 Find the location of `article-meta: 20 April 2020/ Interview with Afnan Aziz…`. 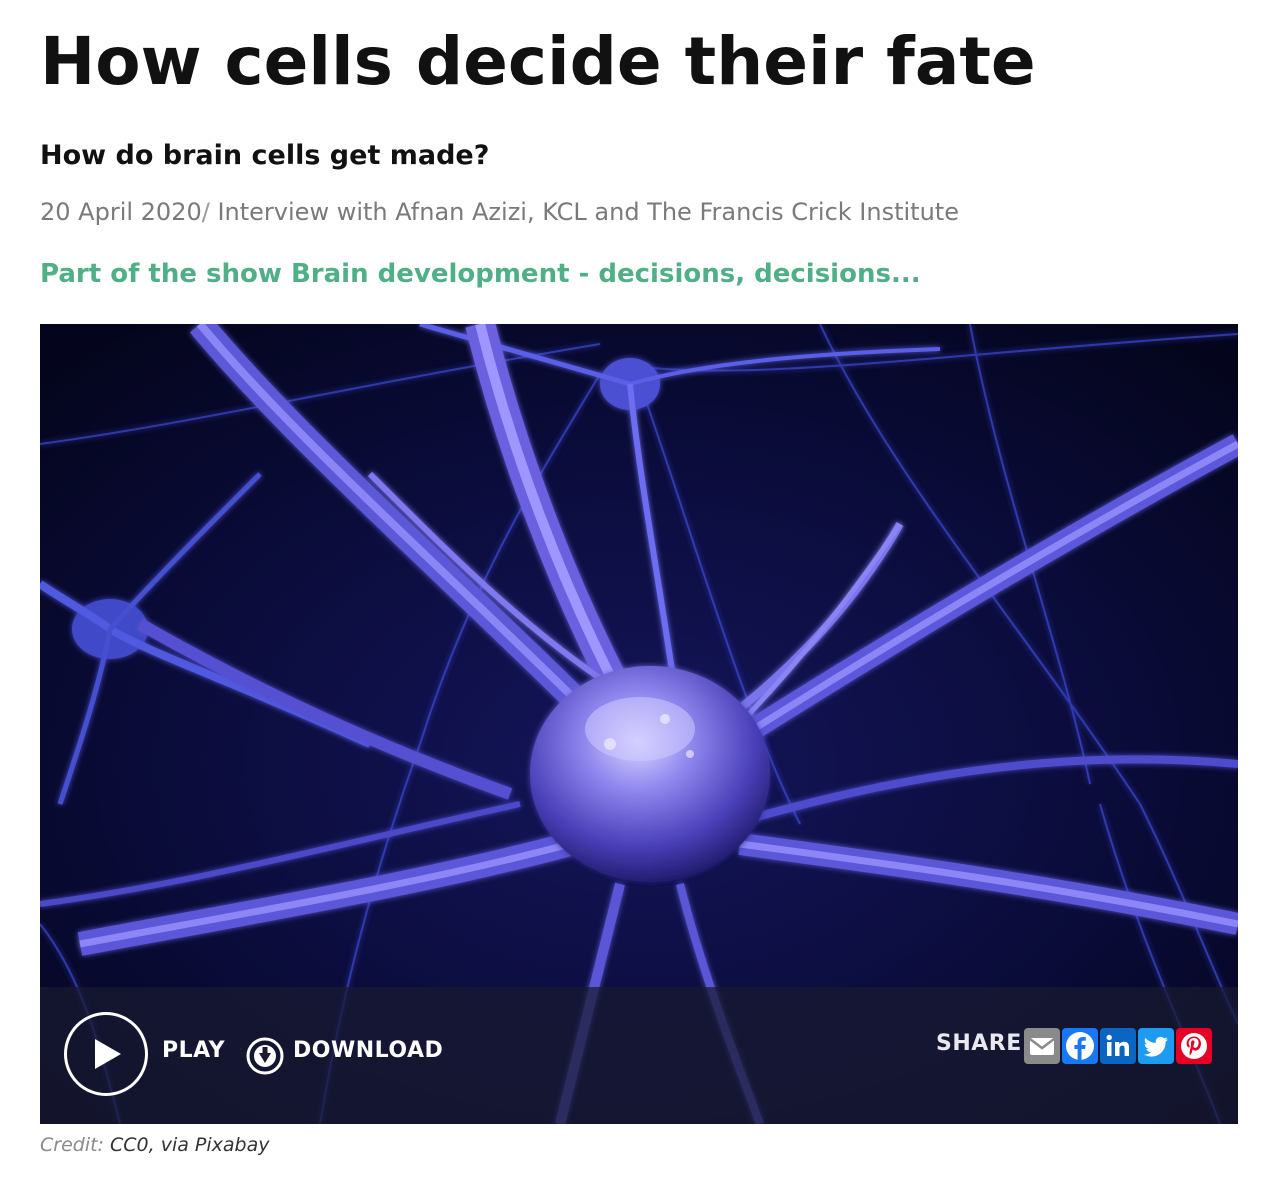

article-meta: 20 April 2020/ Interview with Afnan Aziz… is located at coordinates (499, 212).